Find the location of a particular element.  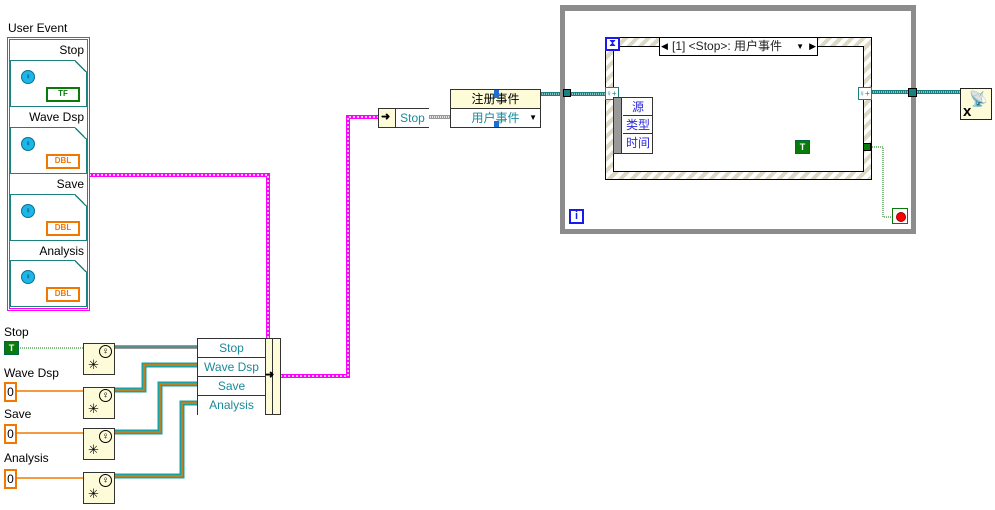

register-events-node: 注册事件 用户事件 ▼ is located at coordinates (495, 108).